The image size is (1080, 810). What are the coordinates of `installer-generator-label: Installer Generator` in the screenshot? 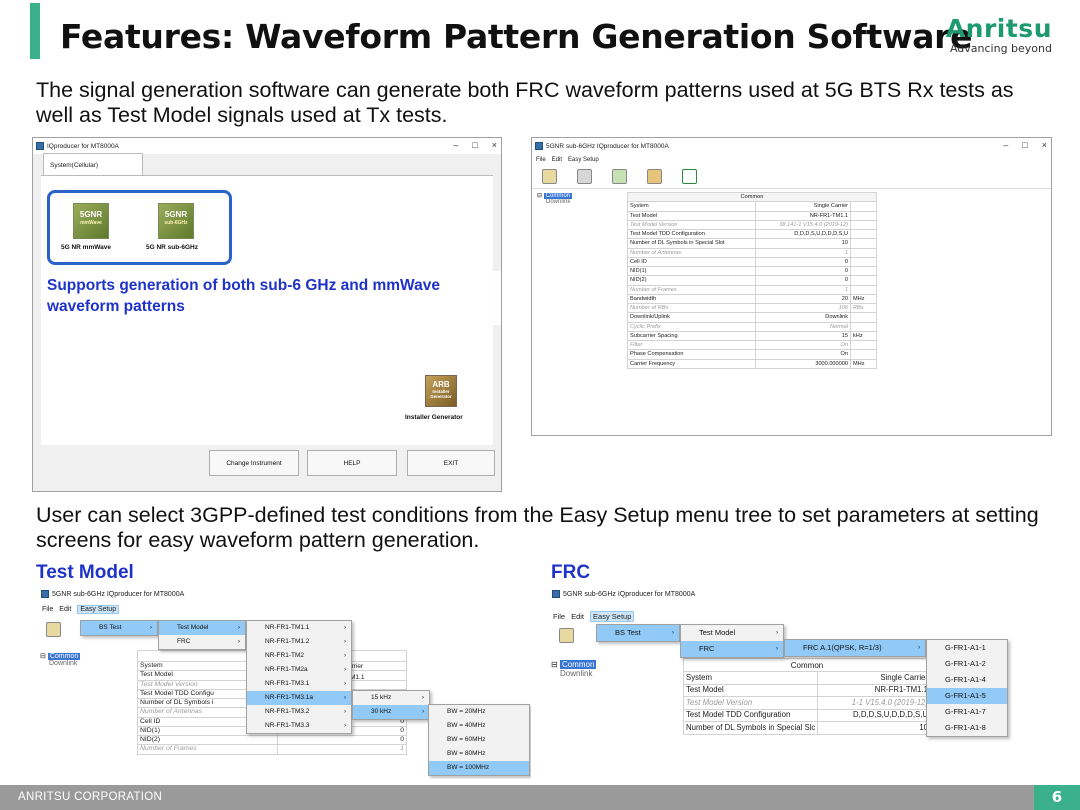 It's located at (434, 417).